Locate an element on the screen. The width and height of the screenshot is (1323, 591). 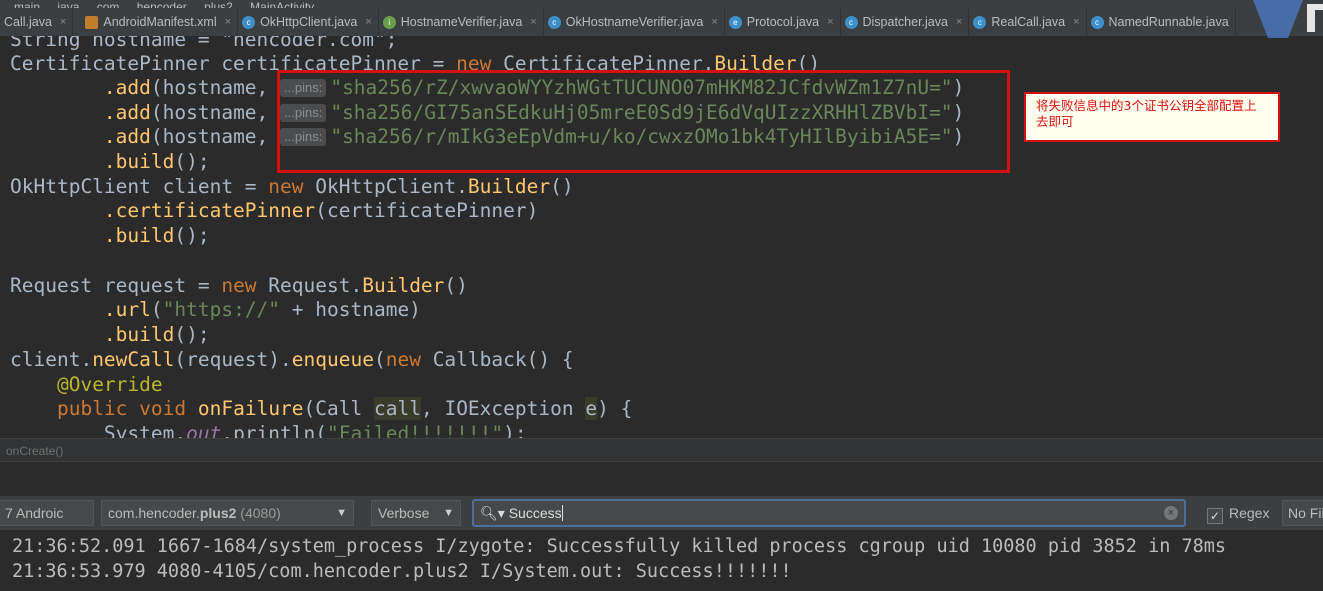
tab-label: OkHttpClient.java is located at coordinates (309, 22).